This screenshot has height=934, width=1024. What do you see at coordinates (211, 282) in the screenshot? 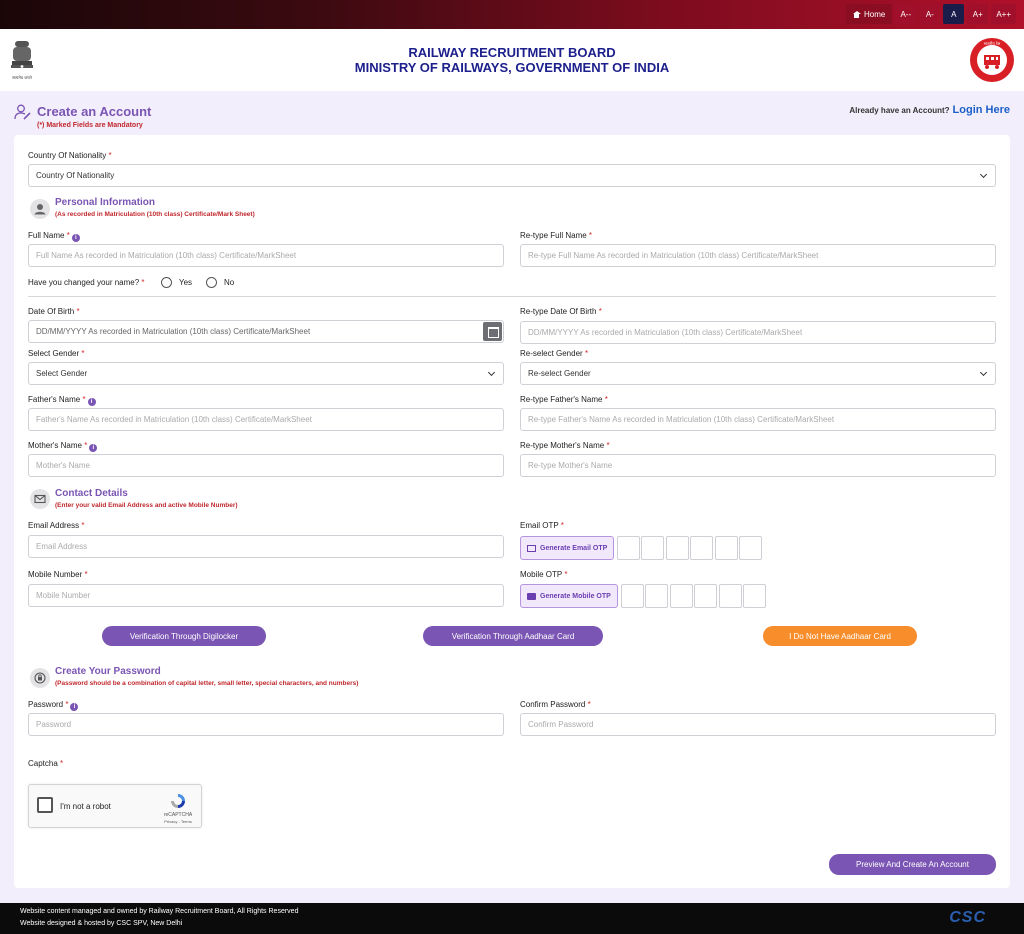
I see `changed-name-no-radio` at bounding box center [211, 282].